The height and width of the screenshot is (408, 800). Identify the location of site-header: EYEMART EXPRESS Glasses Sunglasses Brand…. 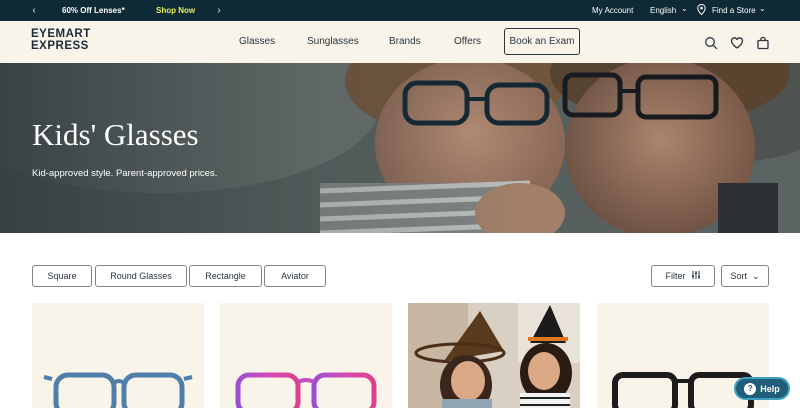
(400, 42).